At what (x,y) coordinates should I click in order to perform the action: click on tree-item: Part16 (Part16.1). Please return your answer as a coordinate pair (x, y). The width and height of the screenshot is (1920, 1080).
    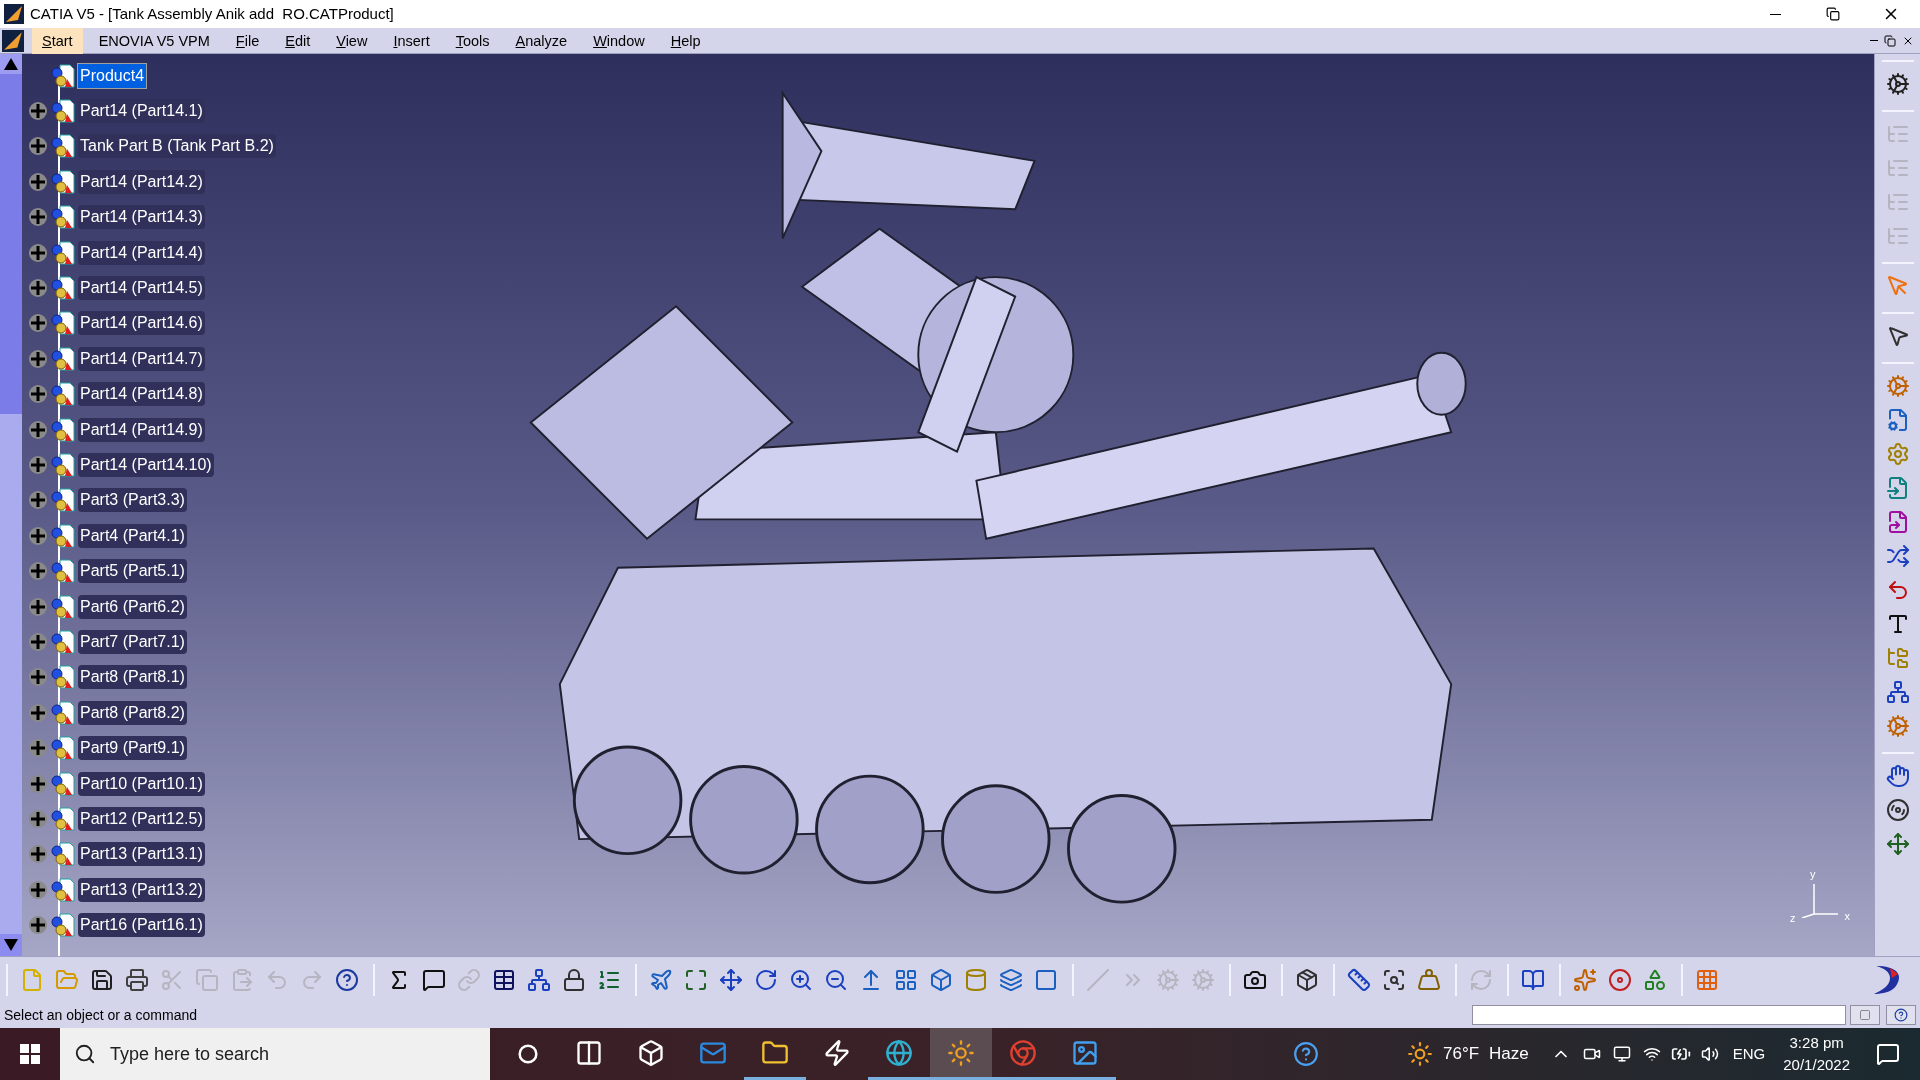
    Looking at the image, I should click on (141, 925).